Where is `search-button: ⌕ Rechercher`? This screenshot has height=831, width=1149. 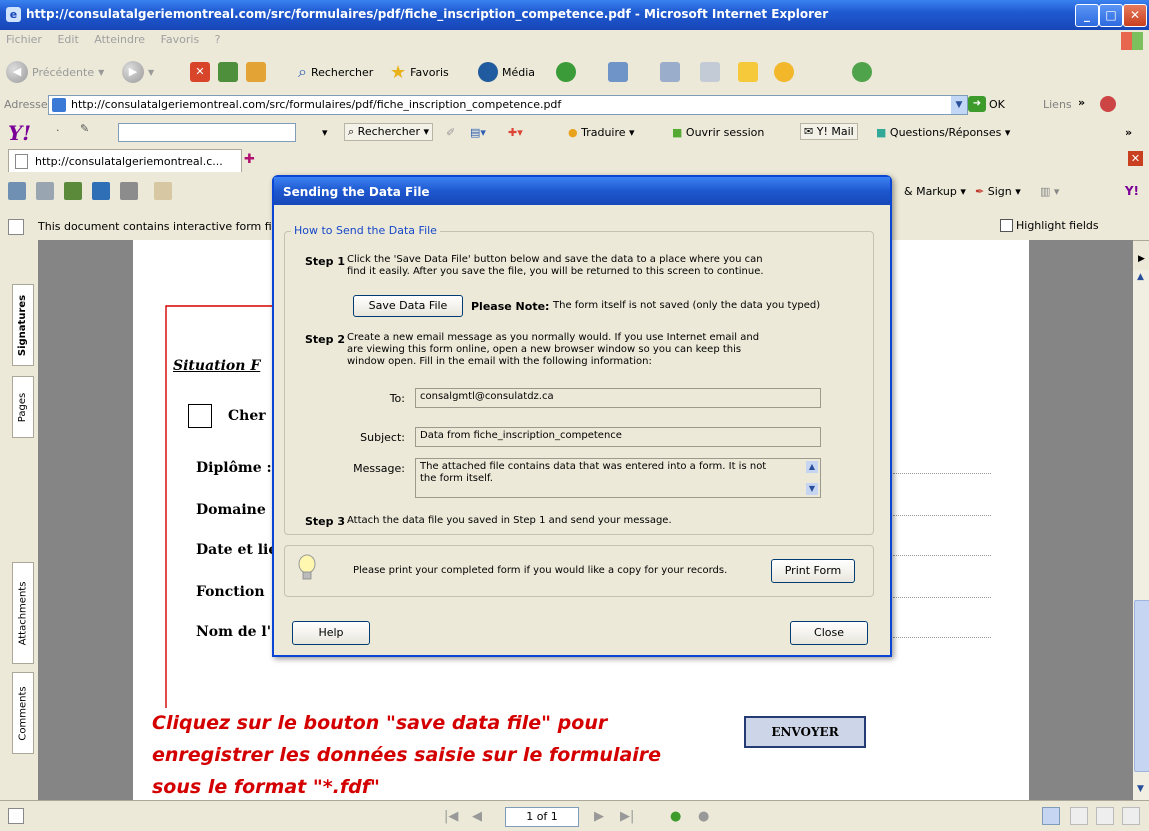 search-button: ⌕ Rechercher is located at coordinates (335, 72).